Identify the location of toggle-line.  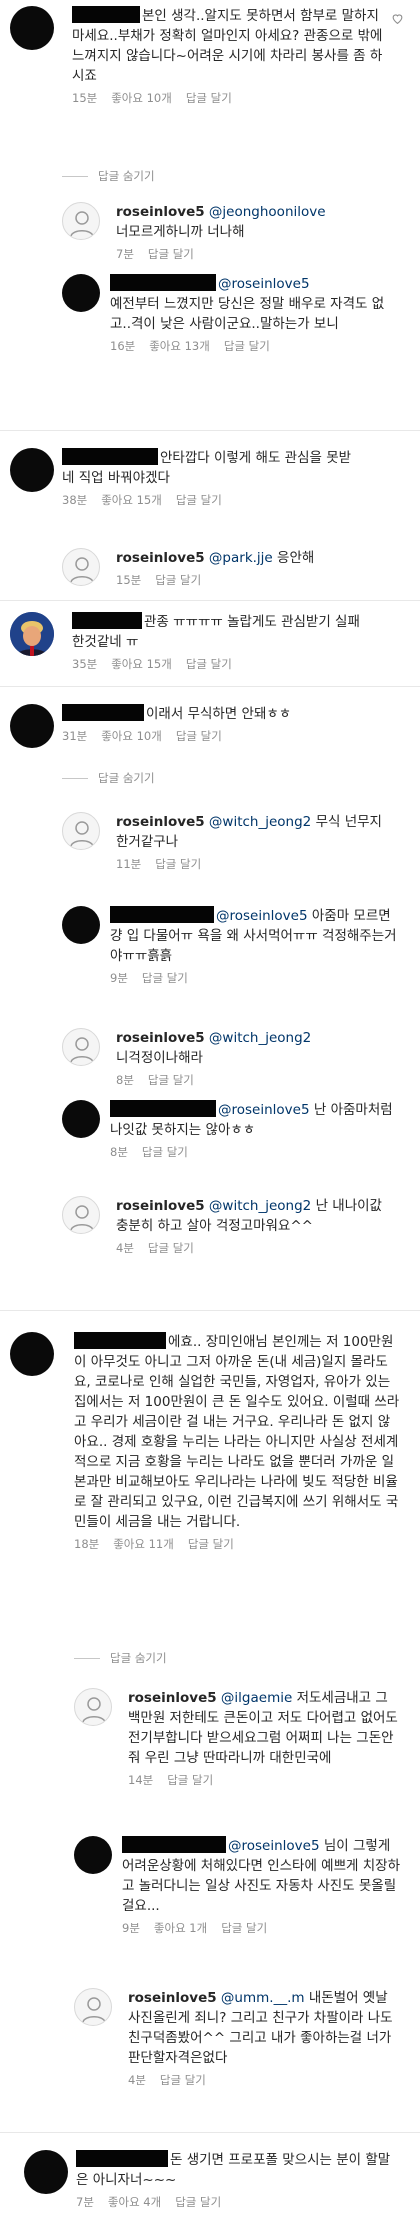
(75, 176).